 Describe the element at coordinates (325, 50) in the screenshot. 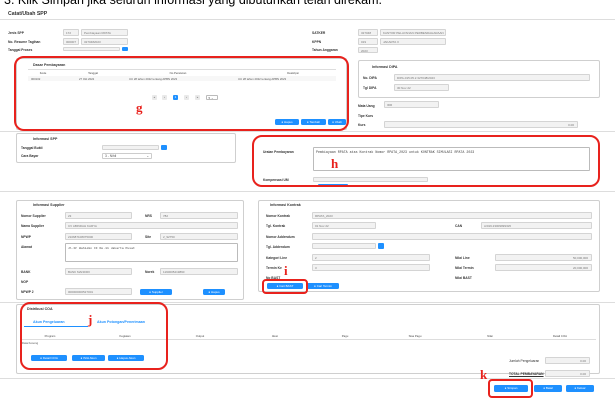

I see `tahun-anggaran-label: Tahun Anggaran` at that location.